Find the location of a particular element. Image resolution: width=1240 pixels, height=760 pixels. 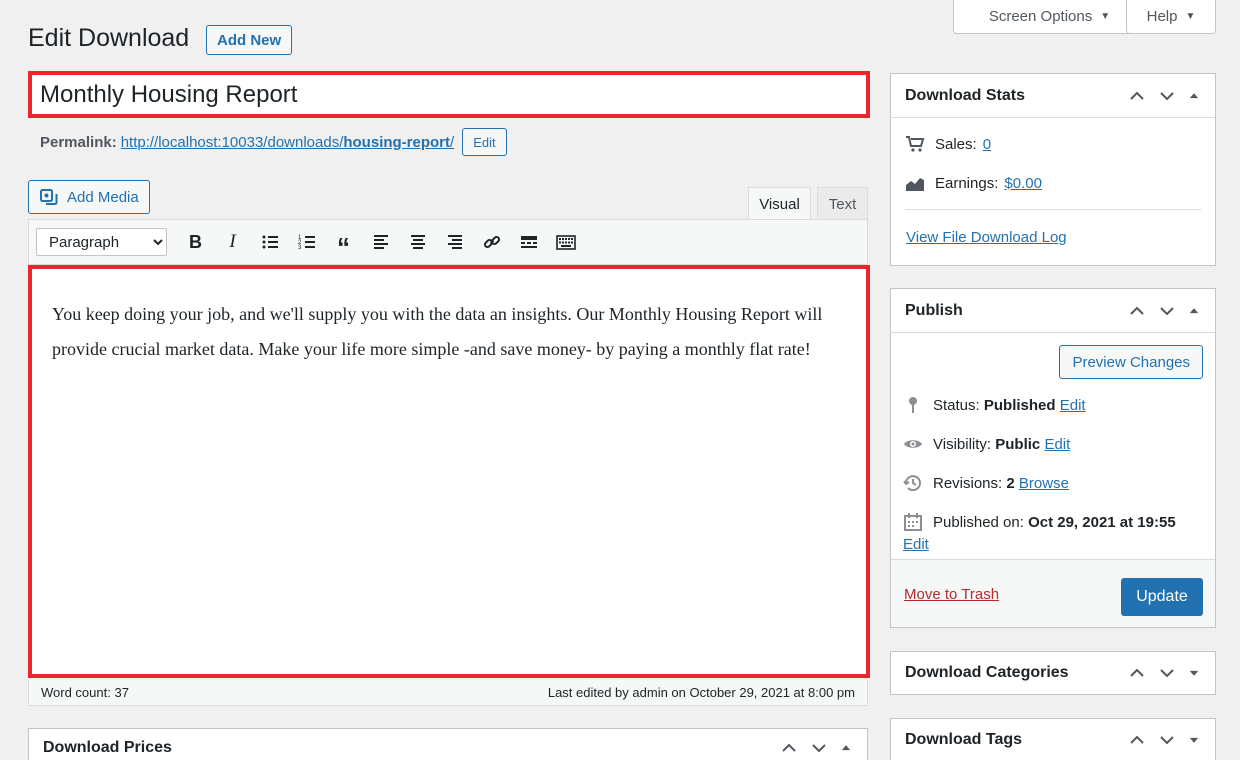

visibility-edit-link: Edit is located at coordinates (1057, 444).